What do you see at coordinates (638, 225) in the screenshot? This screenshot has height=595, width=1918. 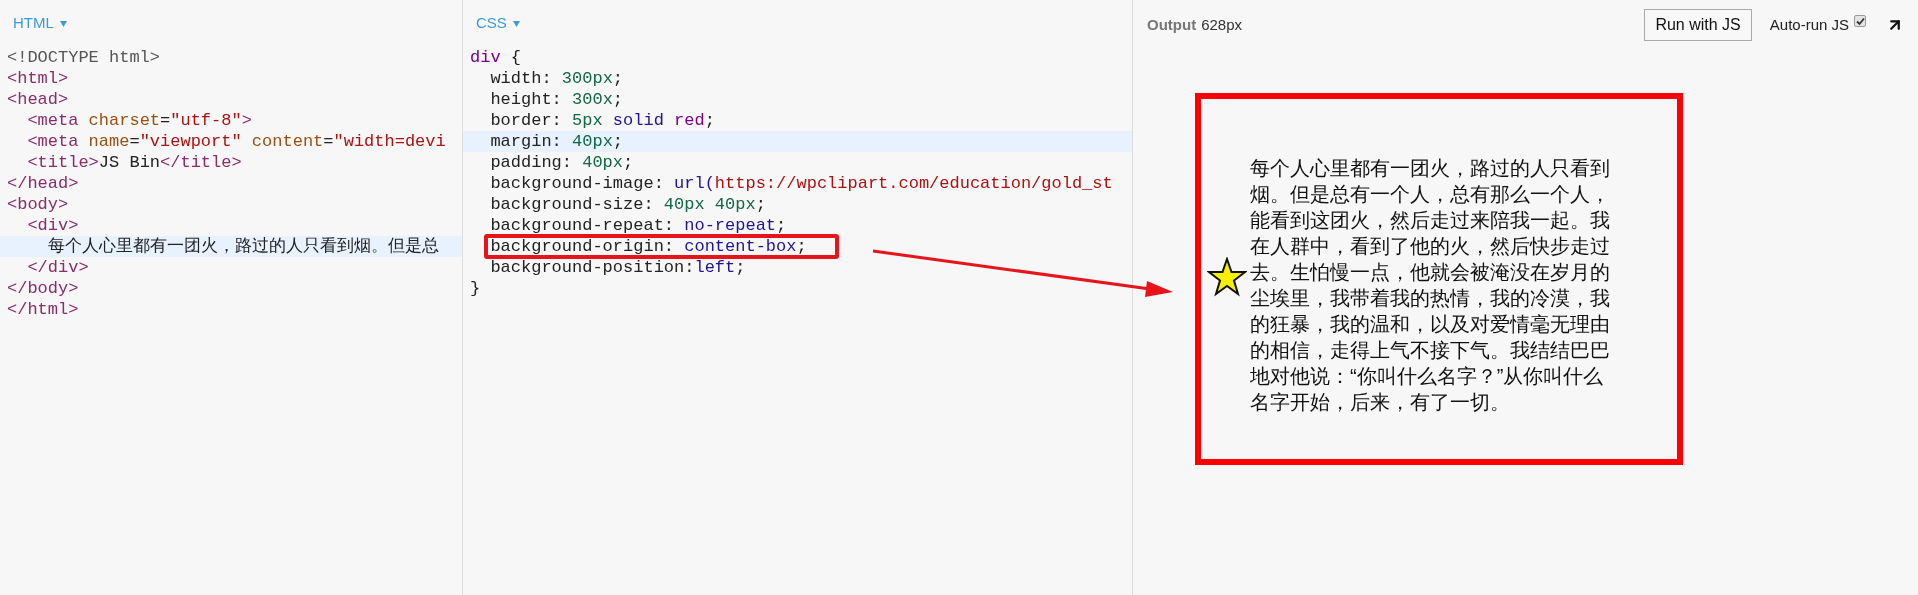 I see `code-line: background-repeat: no-repeat;` at bounding box center [638, 225].